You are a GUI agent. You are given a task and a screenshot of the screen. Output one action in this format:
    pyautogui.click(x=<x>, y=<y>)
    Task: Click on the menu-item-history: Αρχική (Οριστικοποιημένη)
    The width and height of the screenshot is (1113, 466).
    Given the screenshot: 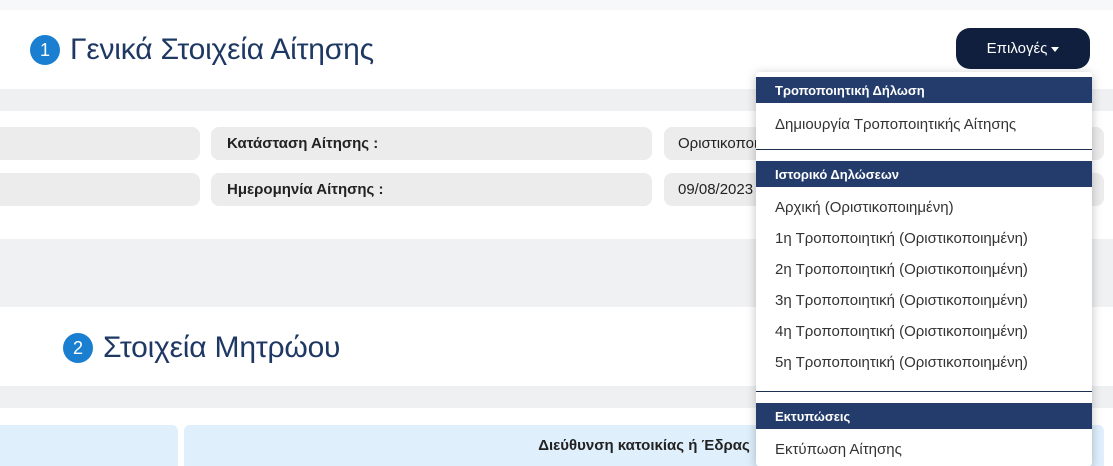 What is the action you would take?
    pyautogui.click(x=924, y=207)
    